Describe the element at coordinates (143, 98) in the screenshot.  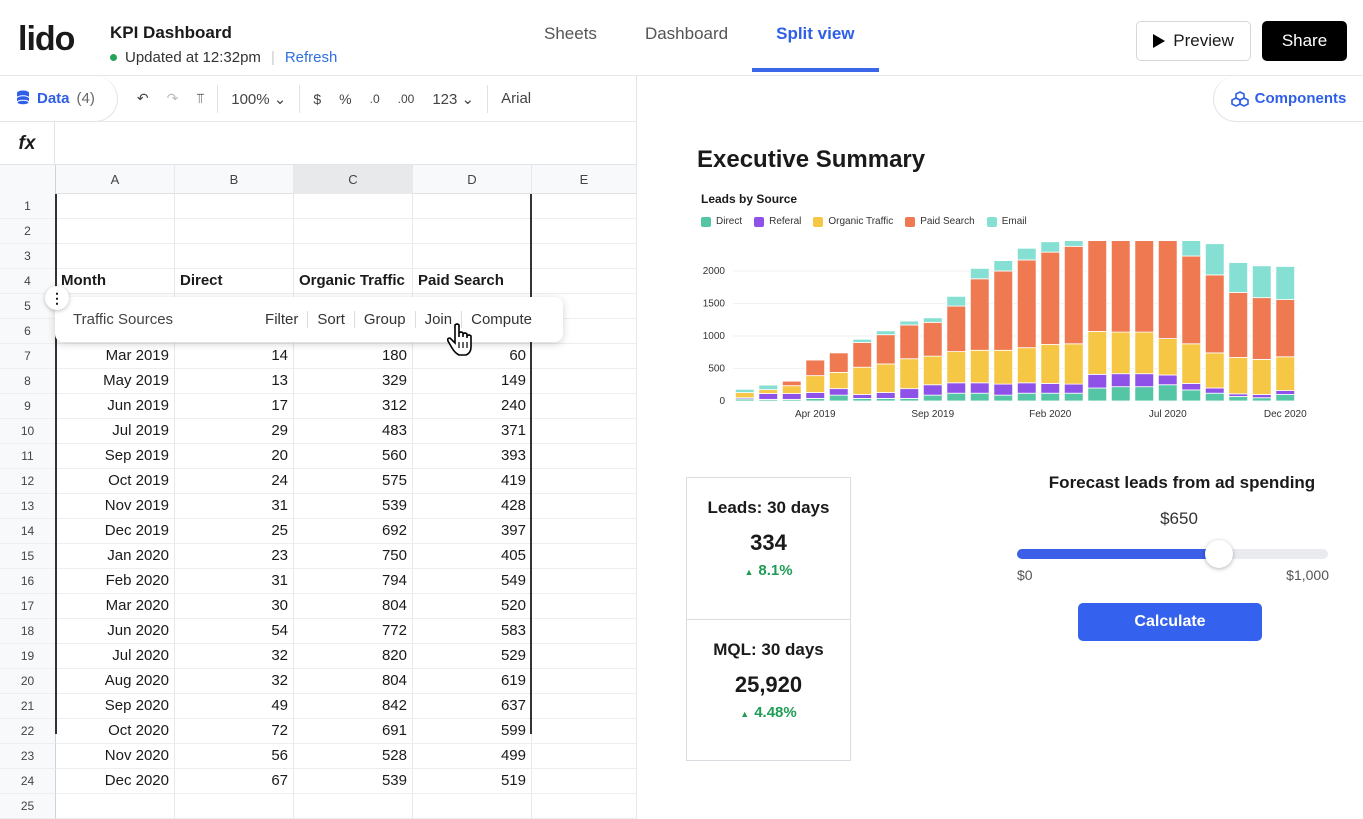
I see `undo-icon: ↶` at that location.